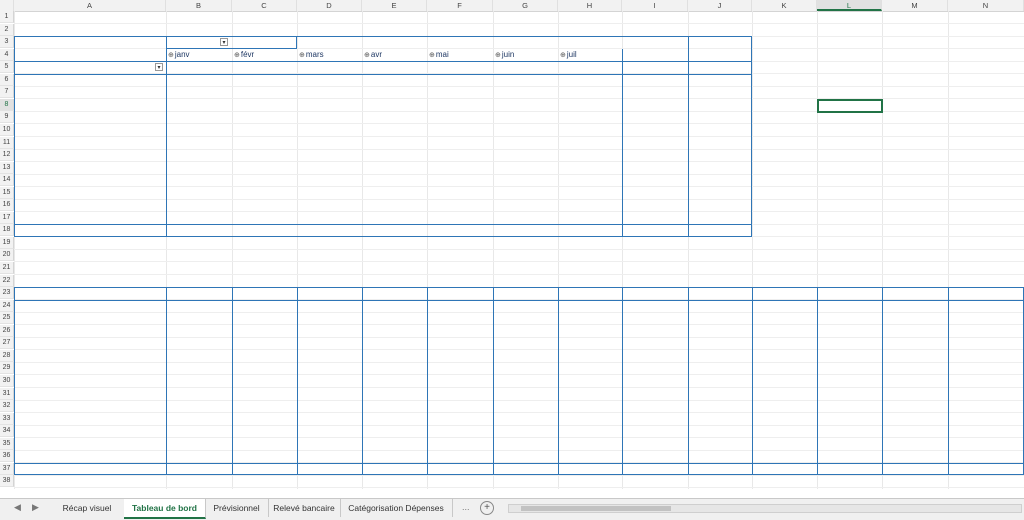 The height and width of the screenshot is (520, 1024). What do you see at coordinates (90, 5) in the screenshot?
I see `column-header-a: A` at bounding box center [90, 5].